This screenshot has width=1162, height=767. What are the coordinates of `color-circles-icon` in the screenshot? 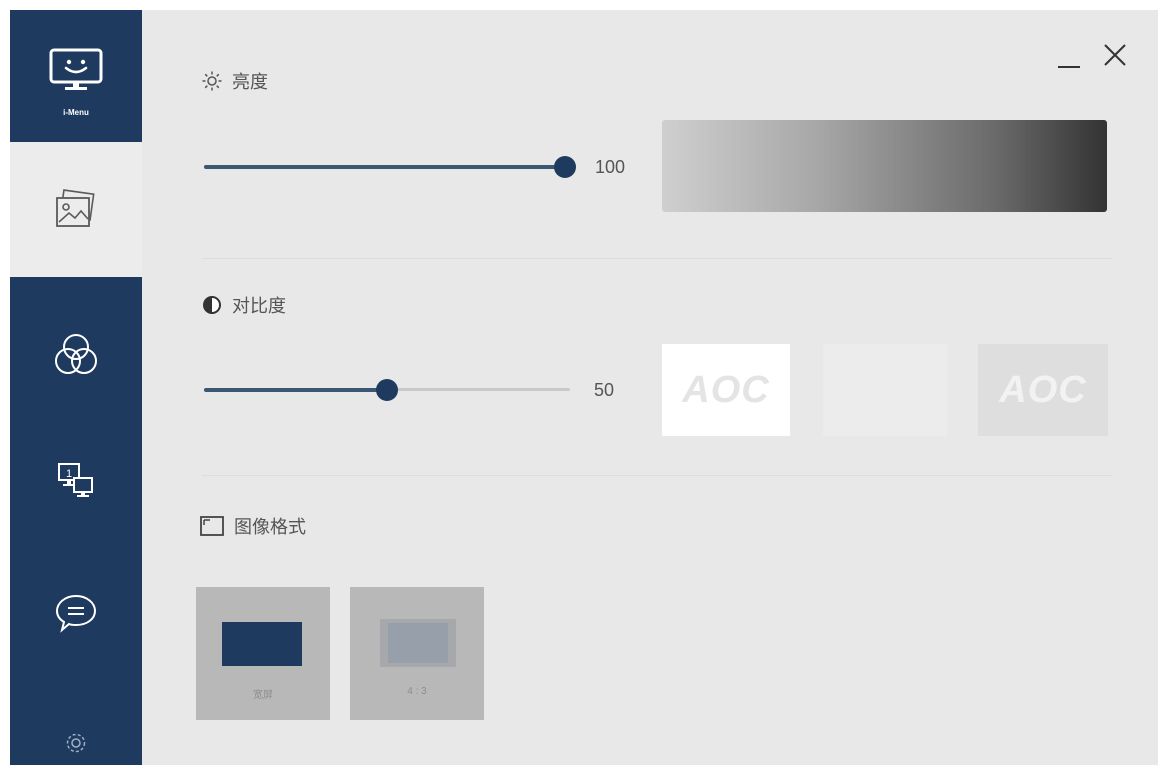 It's located at (76, 354).